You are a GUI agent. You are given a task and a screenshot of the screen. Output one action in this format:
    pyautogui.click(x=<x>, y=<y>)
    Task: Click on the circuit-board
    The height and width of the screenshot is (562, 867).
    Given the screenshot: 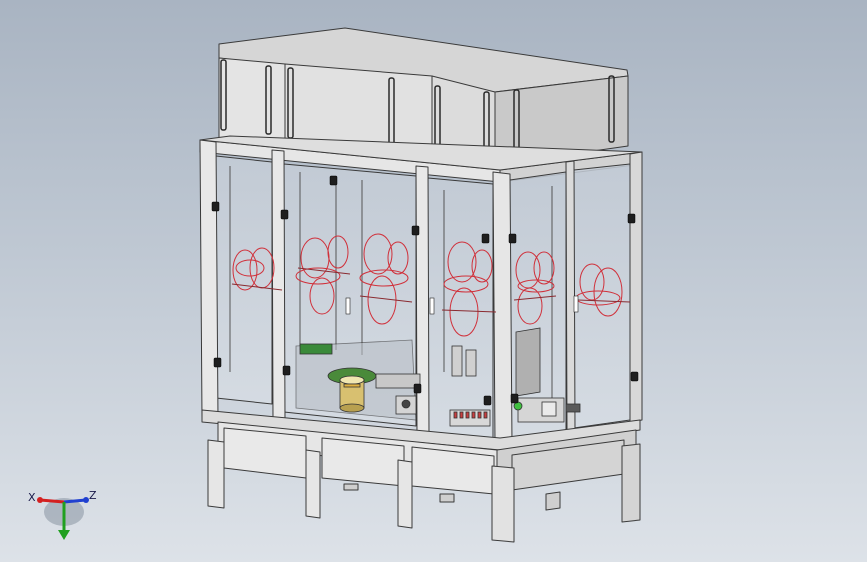 What is the action you would take?
    pyautogui.click(x=316, y=349)
    